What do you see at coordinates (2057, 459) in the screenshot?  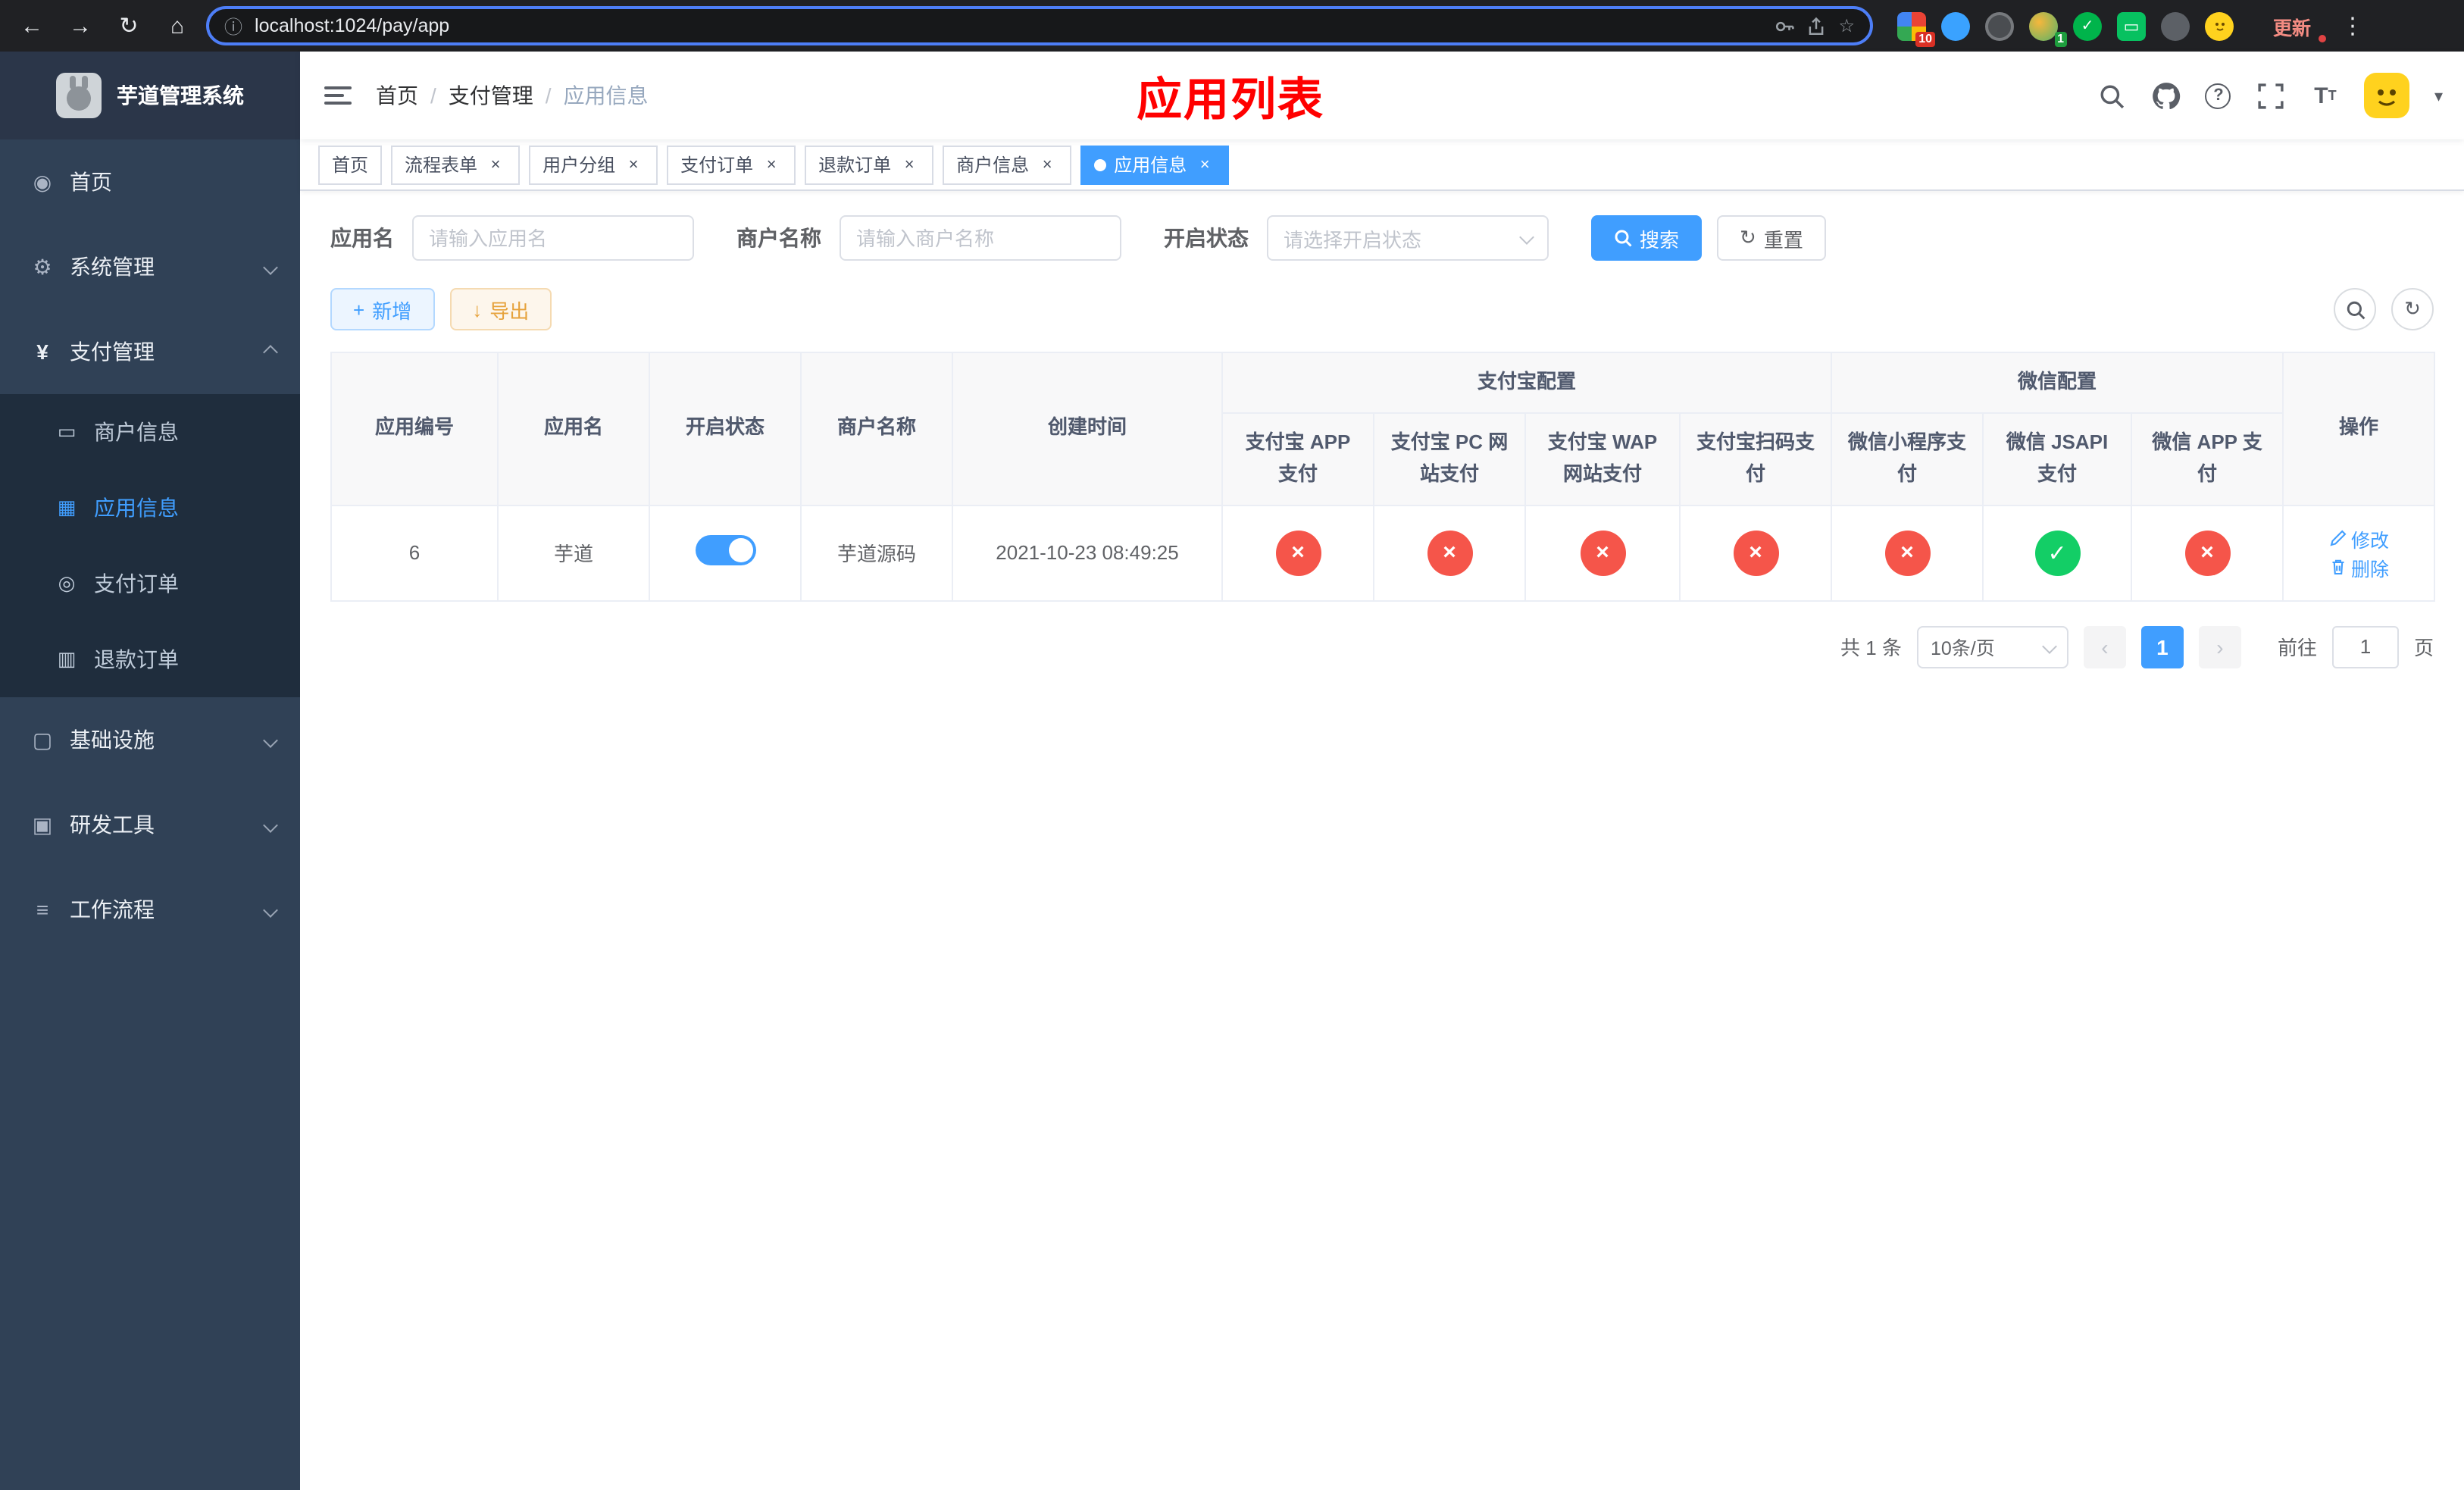 I see `col-header-wx-jsapi: 微信 JSAPI 支付` at bounding box center [2057, 459].